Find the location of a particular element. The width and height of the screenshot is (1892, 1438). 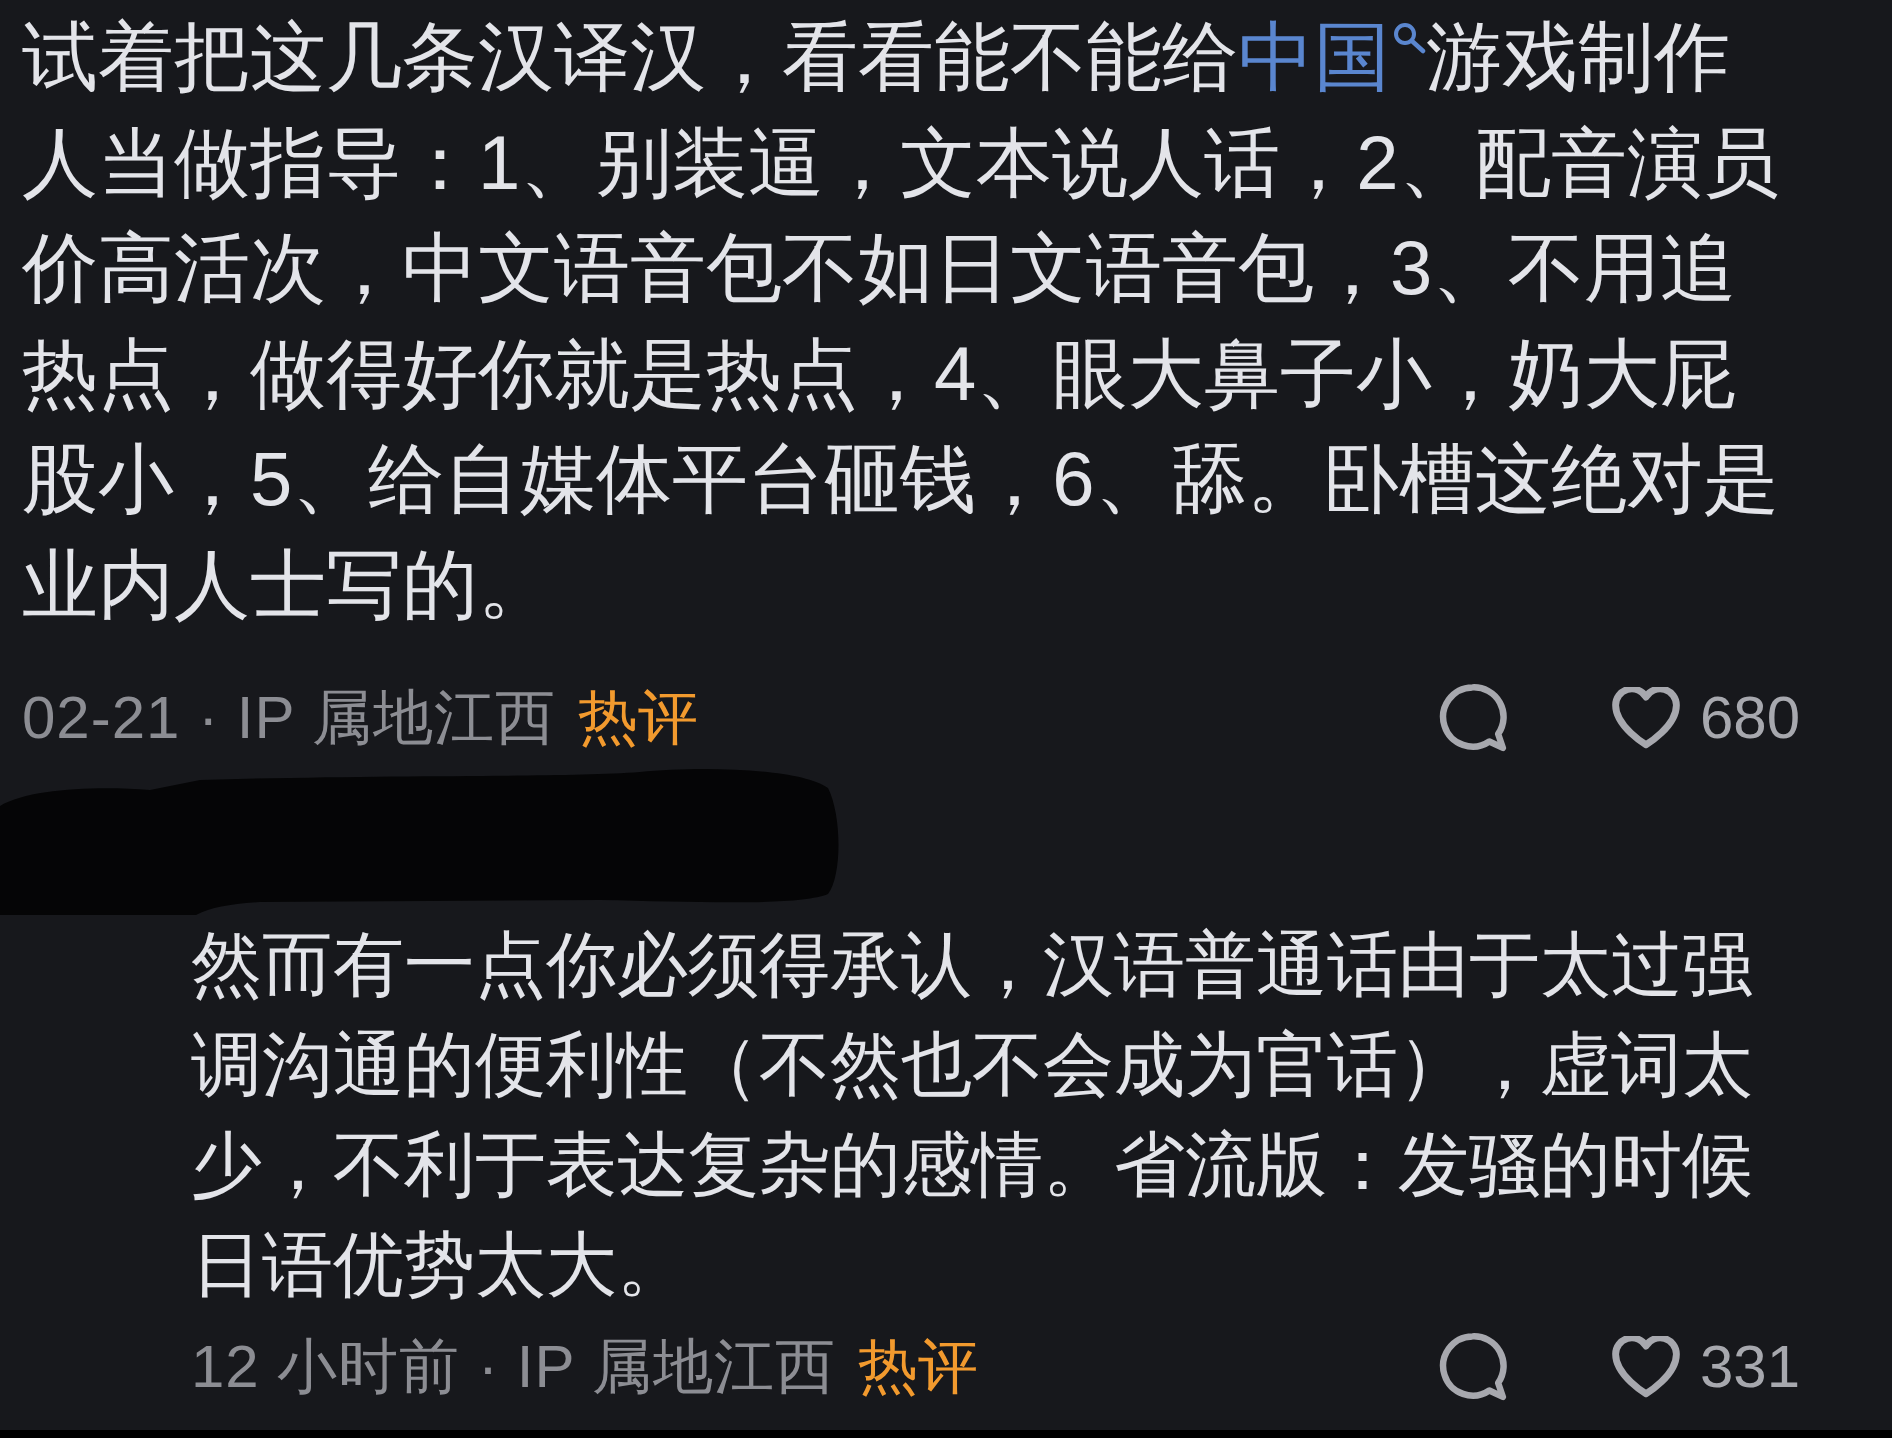

search-icon is located at coordinates (1409, 38).